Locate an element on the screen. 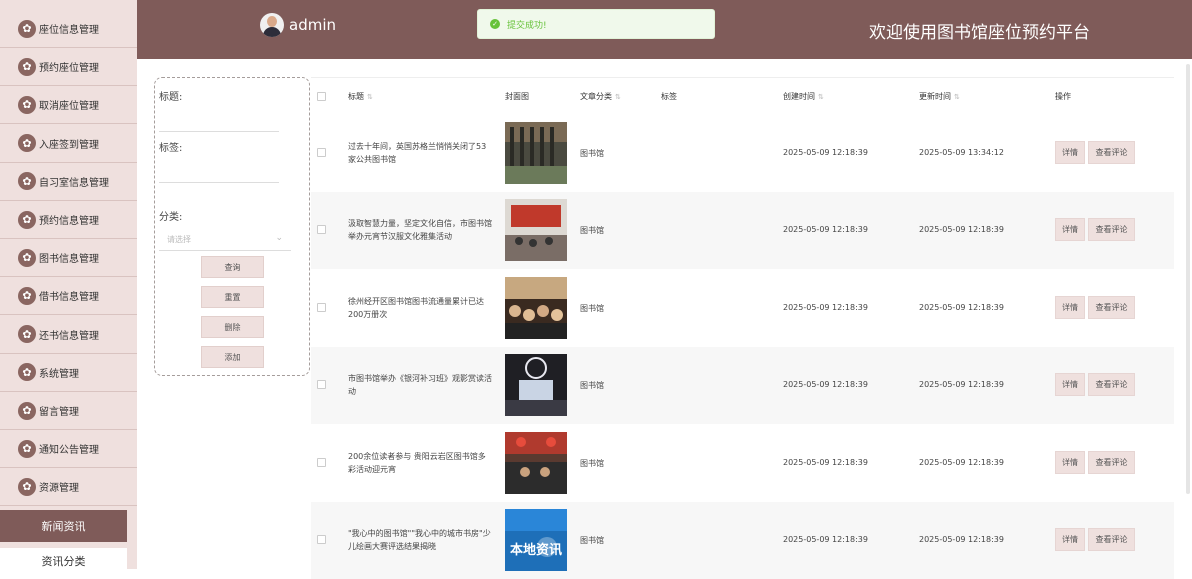 This screenshot has height=579, width=1192. category-placeholder: 请选择 is located at coordinates (179, 239).